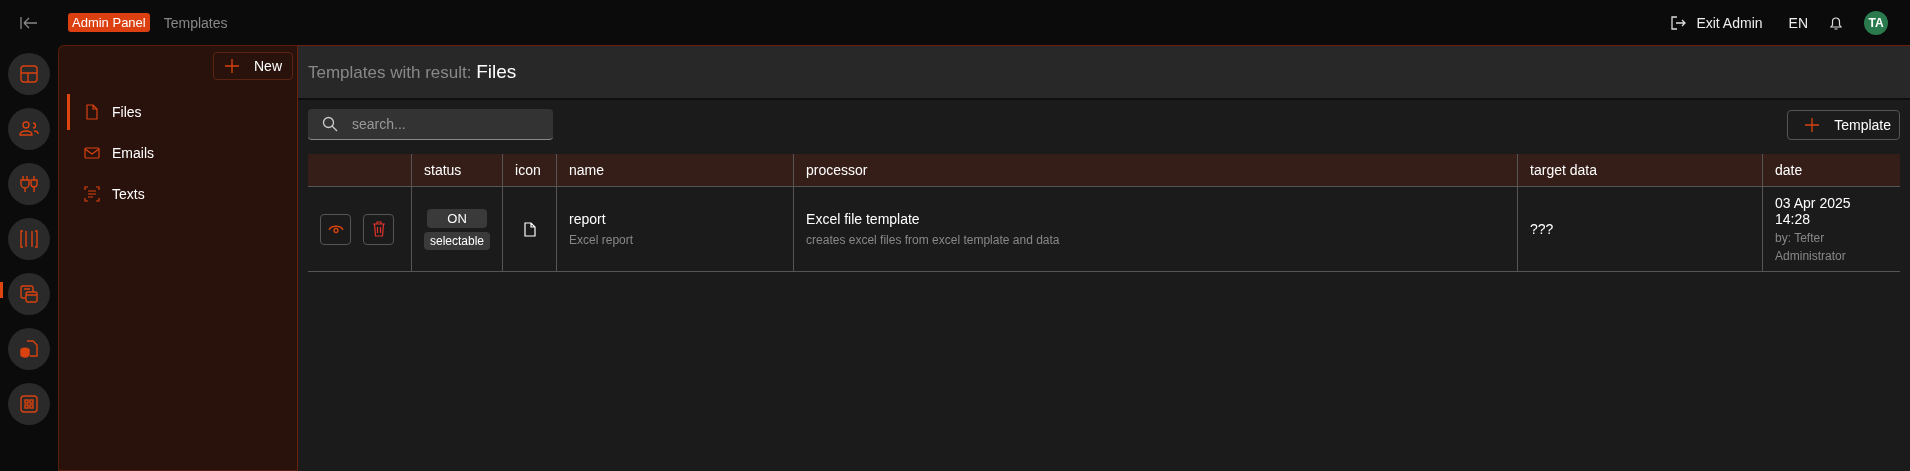 Image resolution: width=1910 pixels, height=471 pixels. What do you see at coordinates (1843, 124) in the screenshot?
I see `add-template-button: Template` at bounding box center [1843, 124].